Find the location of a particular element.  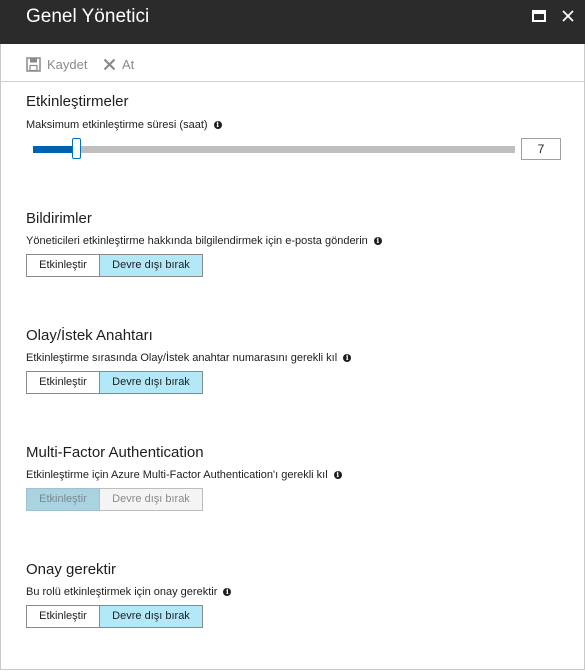

approval-title: Onay gerektir is located at coordinates (71, 569).